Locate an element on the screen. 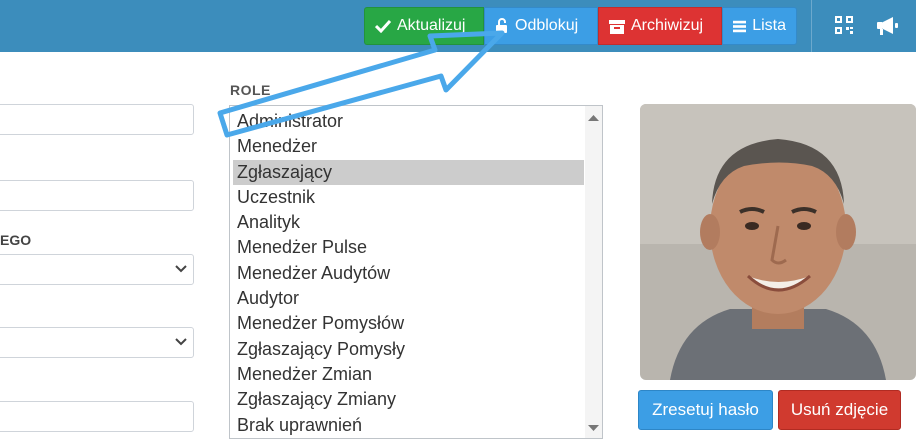  list-button: Lista is located at coordinates (759, 26).